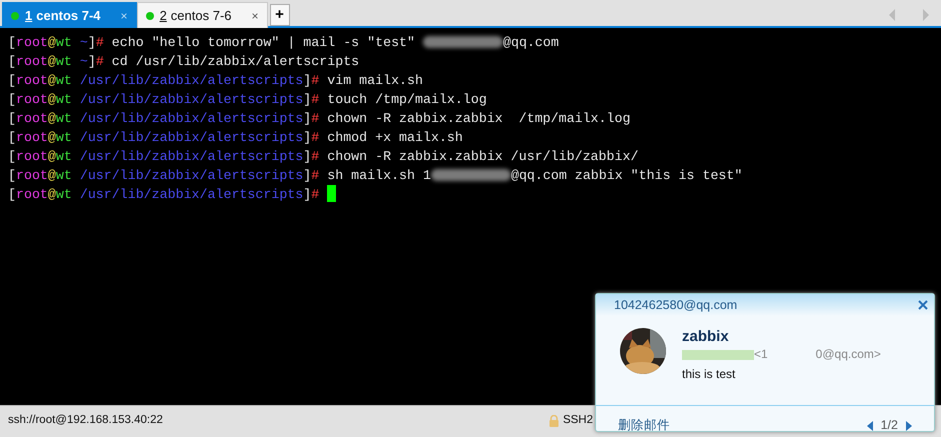 The image size is (941, 437). What do you see at coordinates (196, 15) in the screenshot?
I see `tab-label: 2 centos 7-6` at bounding box center [196, 15].